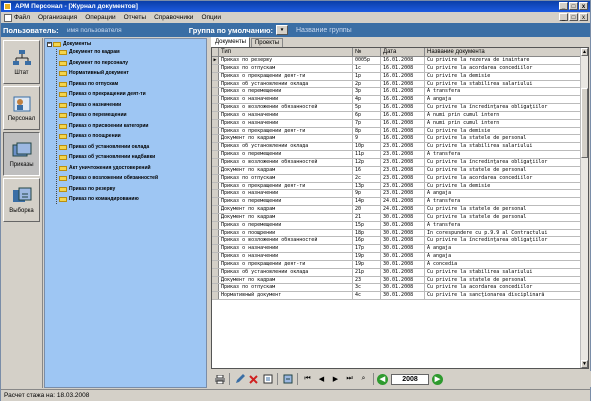  What do you see at coordinates (583, 17) in the screenshot?
I see `child-close-button: x` at bounding box center [583, 17].